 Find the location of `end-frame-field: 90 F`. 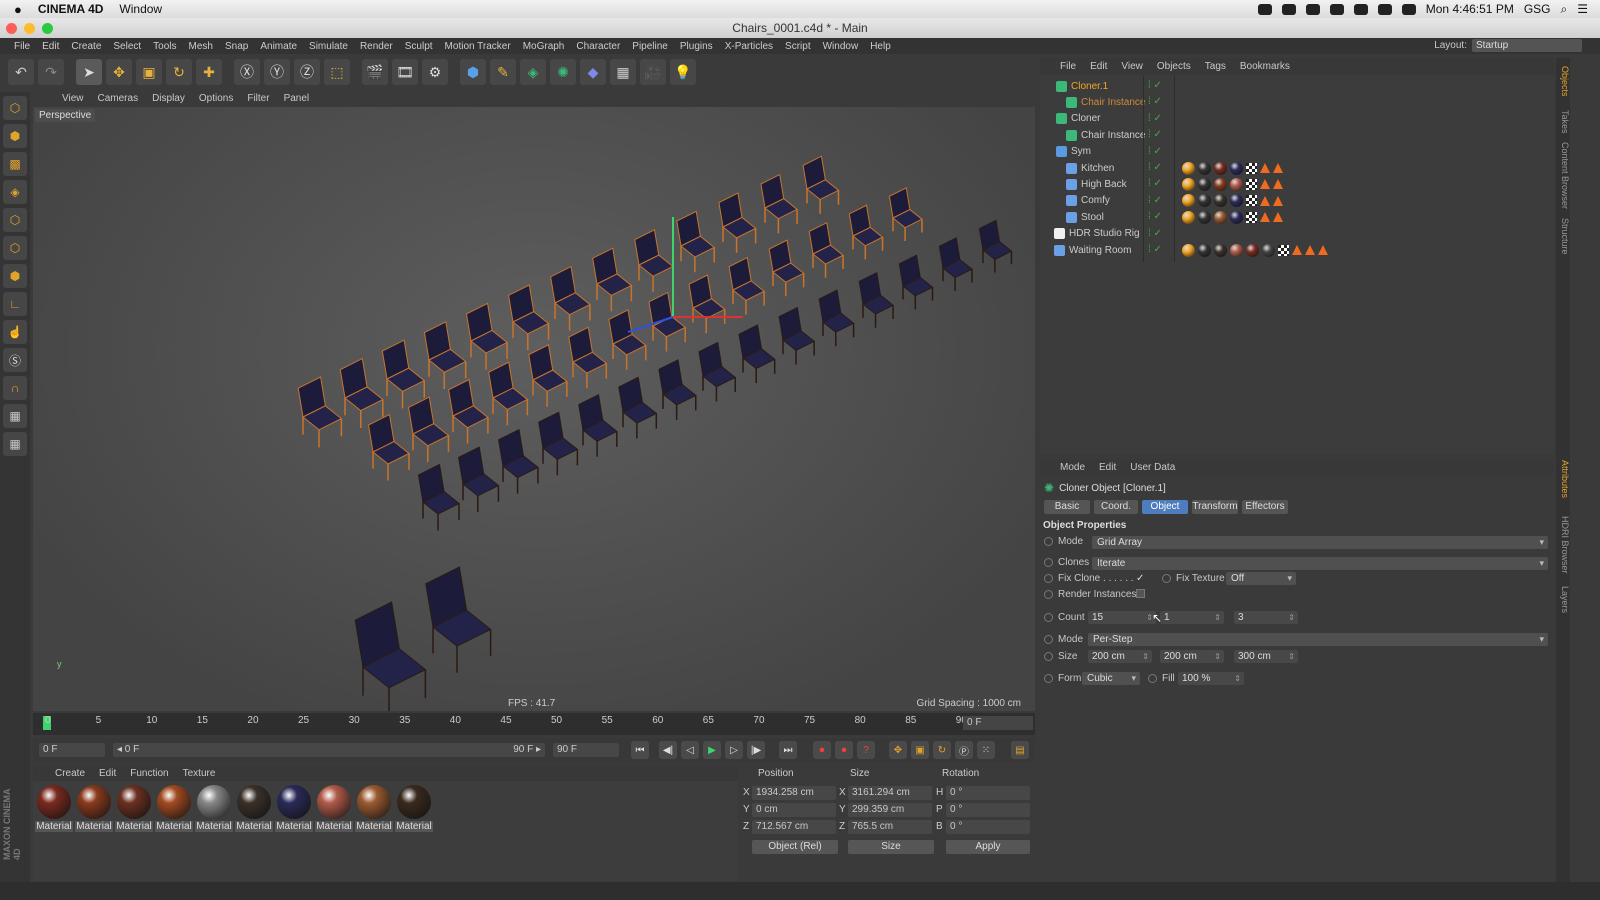

end-frame-field: 90 F is located at coordinates (586, 750).